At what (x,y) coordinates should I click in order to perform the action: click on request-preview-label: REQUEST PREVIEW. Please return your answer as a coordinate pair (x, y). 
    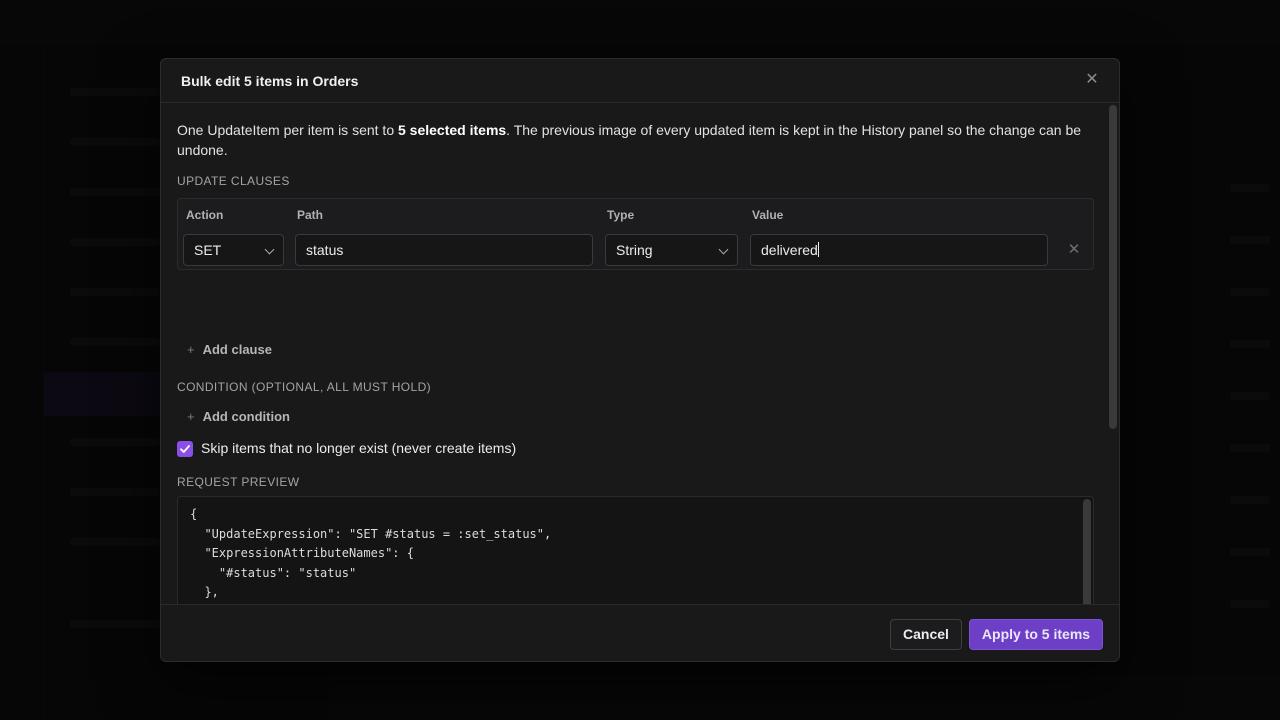
    Looking at the image, I should click on (238, 482).